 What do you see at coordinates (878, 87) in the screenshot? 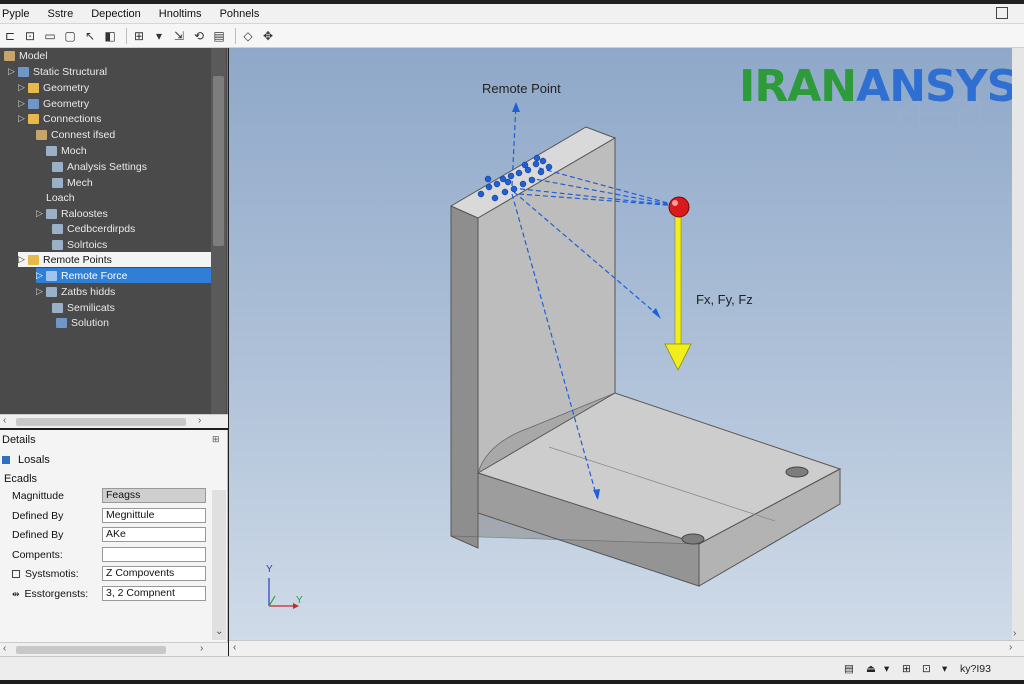
I see `iranansys-logo: IRANANSYS` at bounding box center [878, 87].